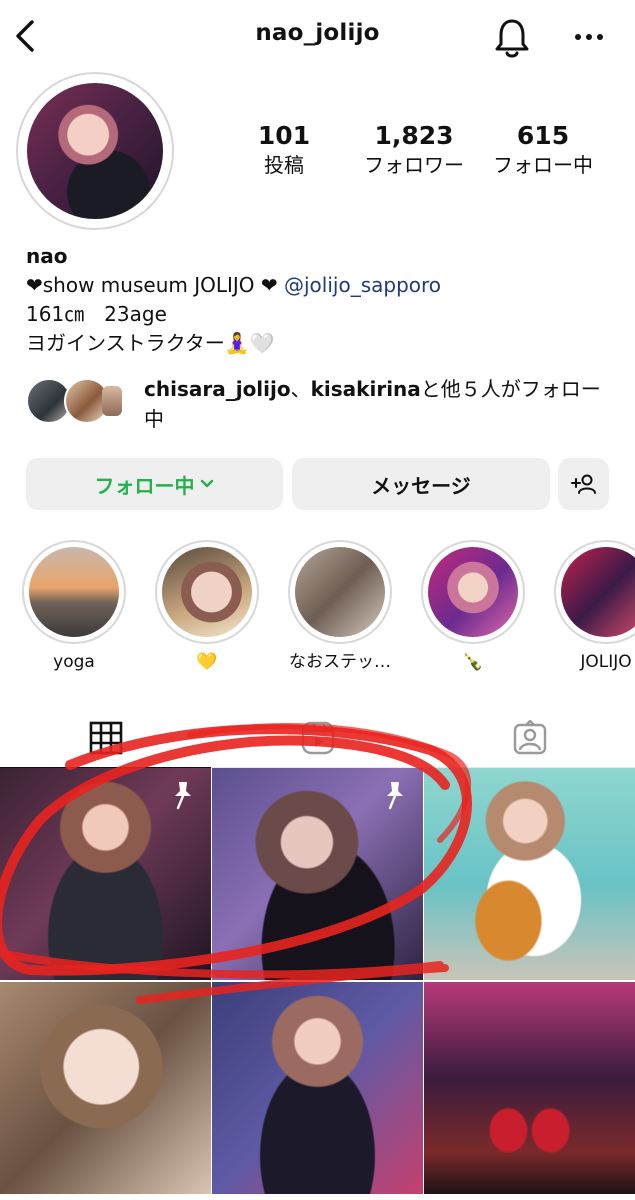  Describe the element at coordinates (317, 33) in the screenshot. I see `profile-username: nao_jolijo` at that location.